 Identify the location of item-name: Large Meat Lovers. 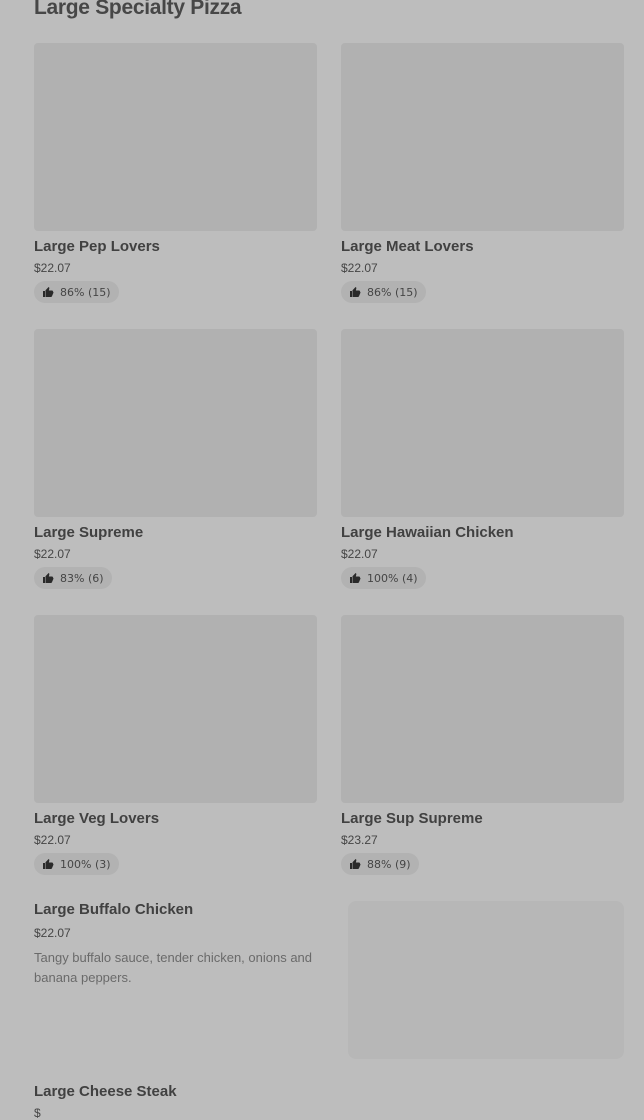
(407, 246).